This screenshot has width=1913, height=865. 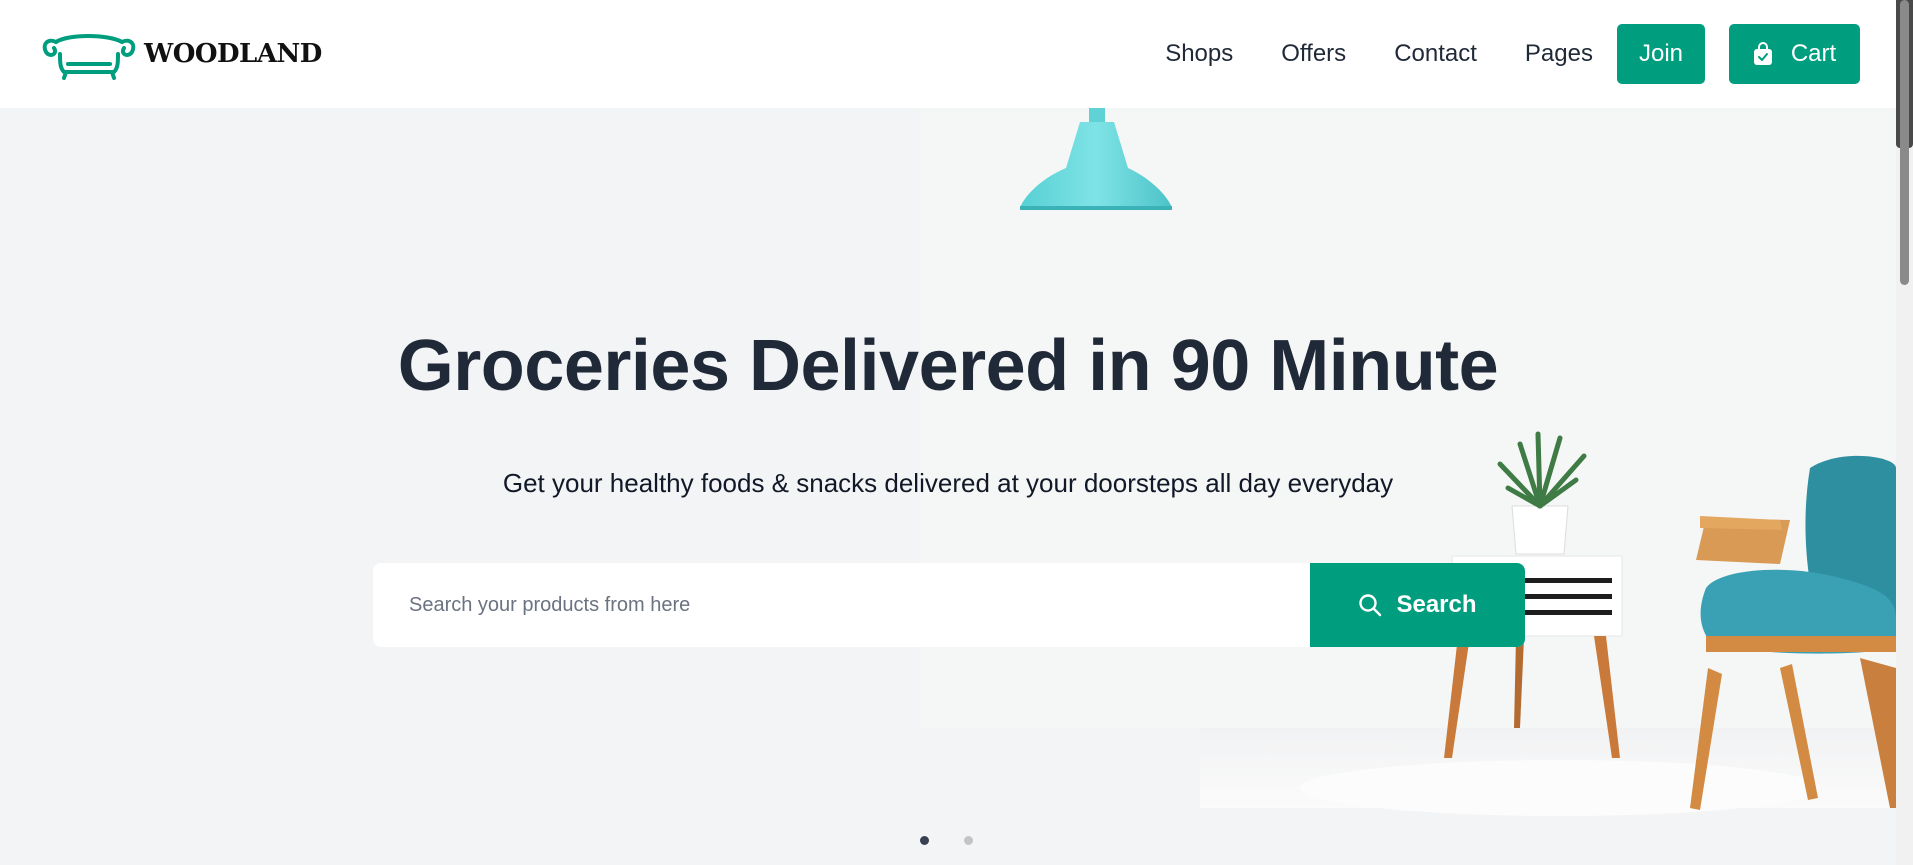 What do you see at coordinates (1313, 54) in the screenshot?
I see `nav-link-offers: Offers` at bounding box center [1313, 54].